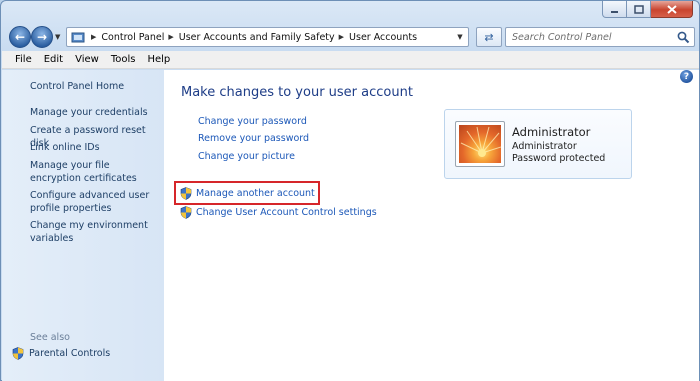 The image size is (700, 381). I want to click on account-picture, so click(480, 144).